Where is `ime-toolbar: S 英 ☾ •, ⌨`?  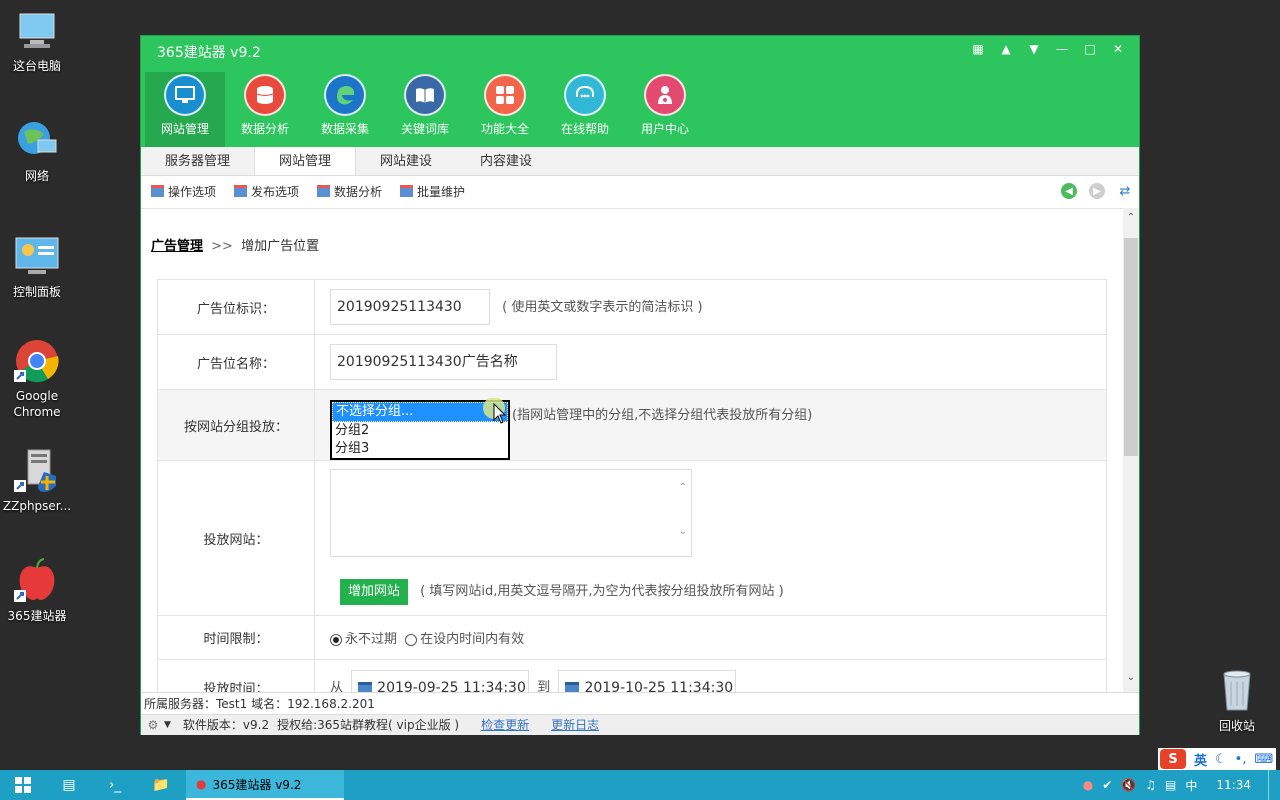 ime-toolbar: S 英 ☾ •, ⌨ is located at coordinates (1217, 759).